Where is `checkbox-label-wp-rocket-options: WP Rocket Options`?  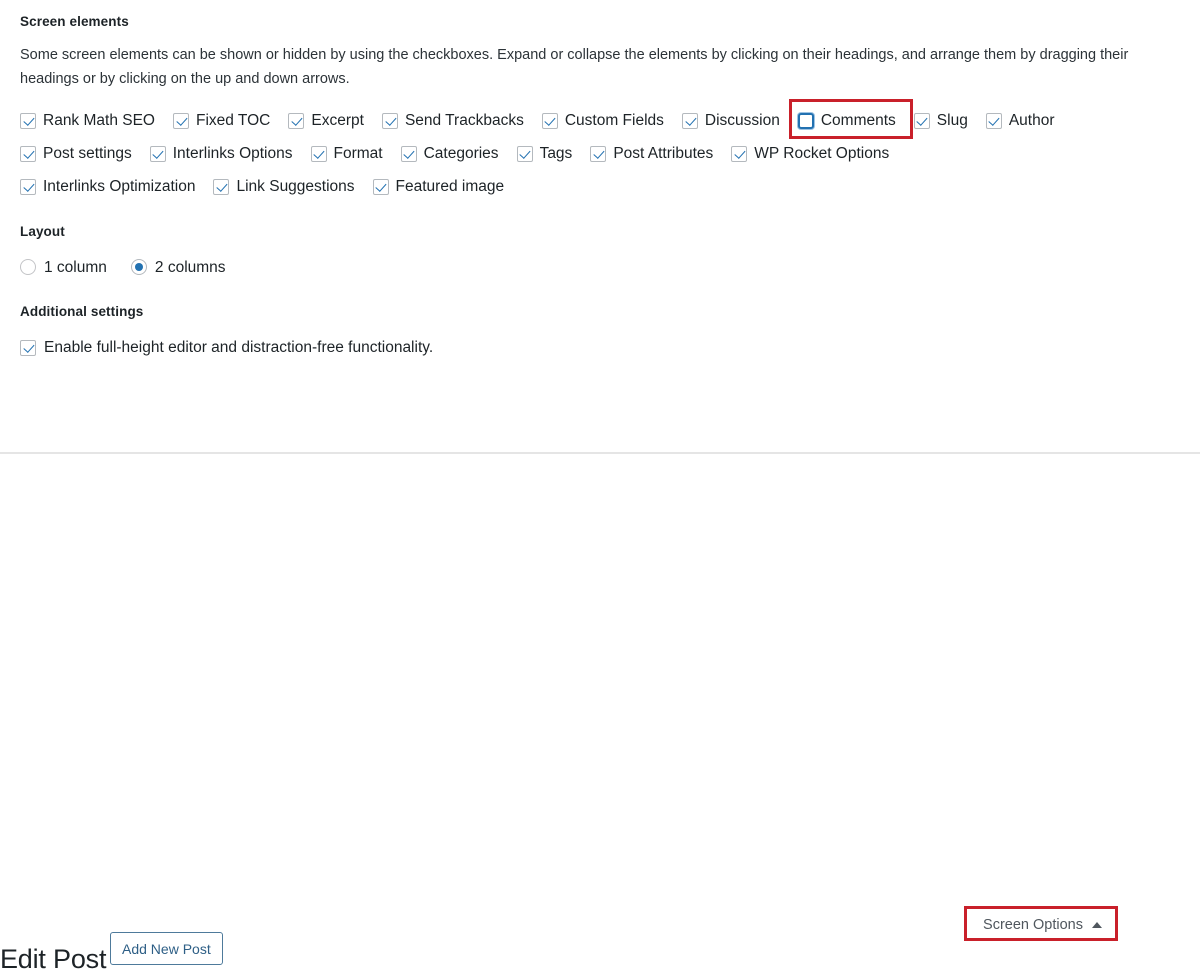 checkbox-label-wp-rocket-options: WP Rocket Options is located at coordinates (822, 154).